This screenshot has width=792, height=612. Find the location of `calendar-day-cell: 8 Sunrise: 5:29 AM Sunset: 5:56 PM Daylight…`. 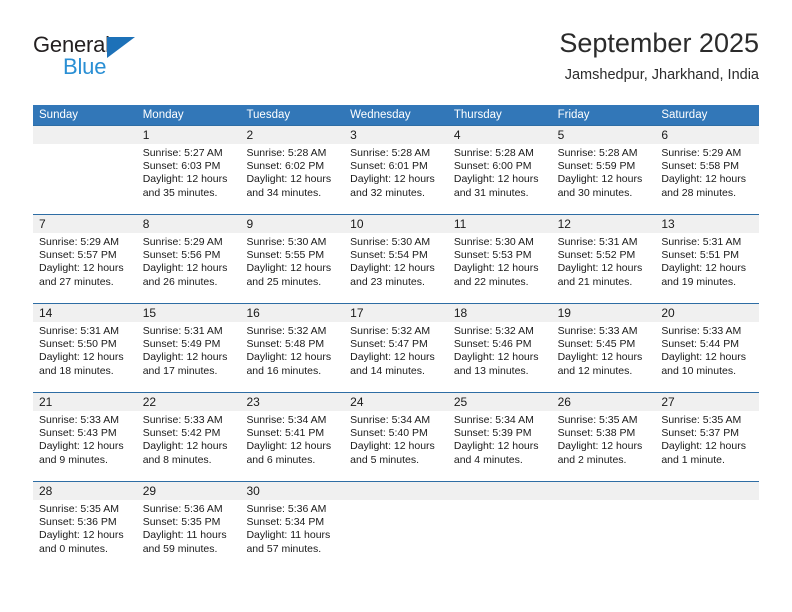

calendar-day-cell: 8 Sunrise: 5:29 AM Sunset: 5:56 PM Daylight… is located at coordinates (188, 259).